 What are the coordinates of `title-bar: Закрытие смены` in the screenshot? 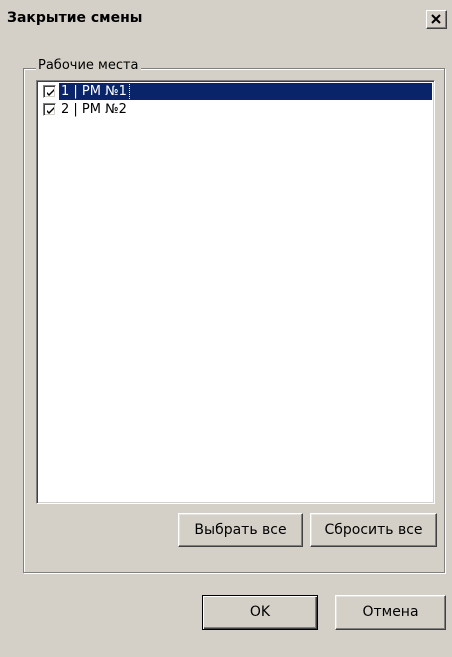 It's located at (226, 17).